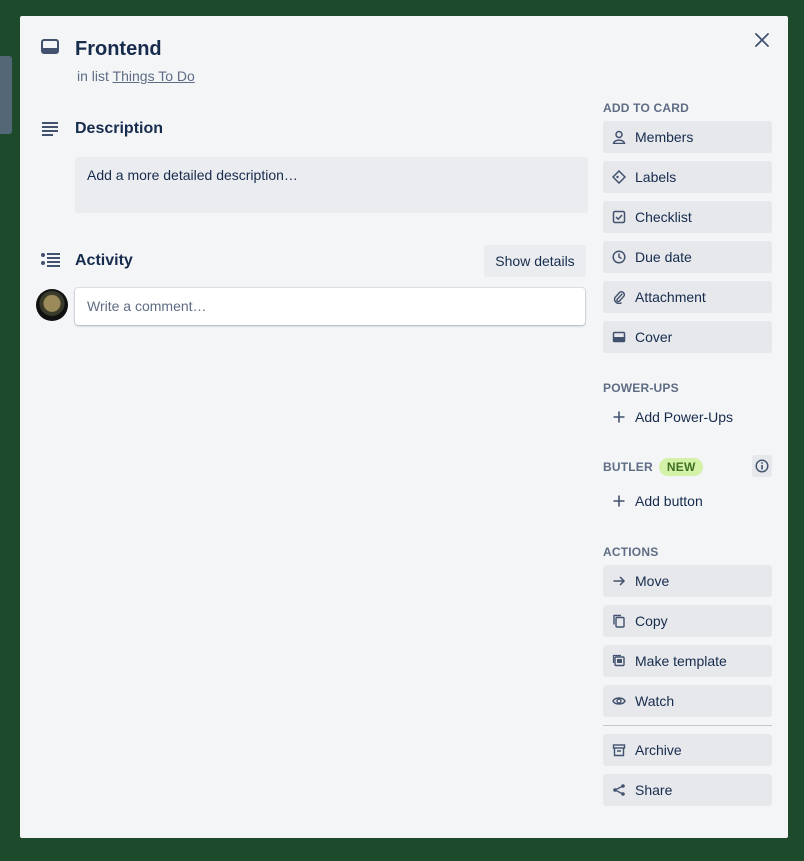 Image resolution: width=804 pixels, height=861 pixels. What do you see at coordinates (6, 95) in the screenshot?
I see `board-list-edge` at bounding box center [6, 95].